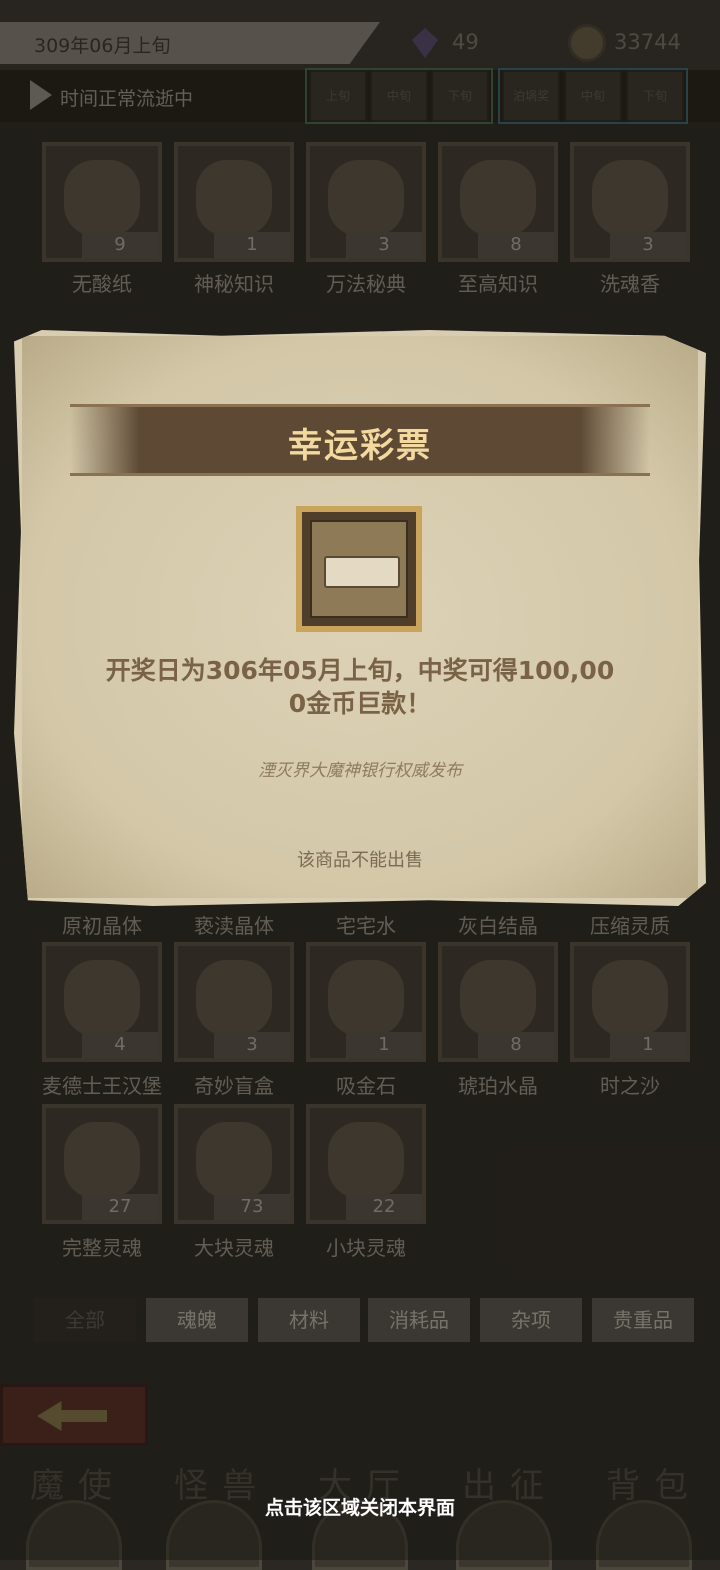  I want to click on description-line-1: 开奖日为306年05月上旬，中奖可得100,00, so click(360, 670).